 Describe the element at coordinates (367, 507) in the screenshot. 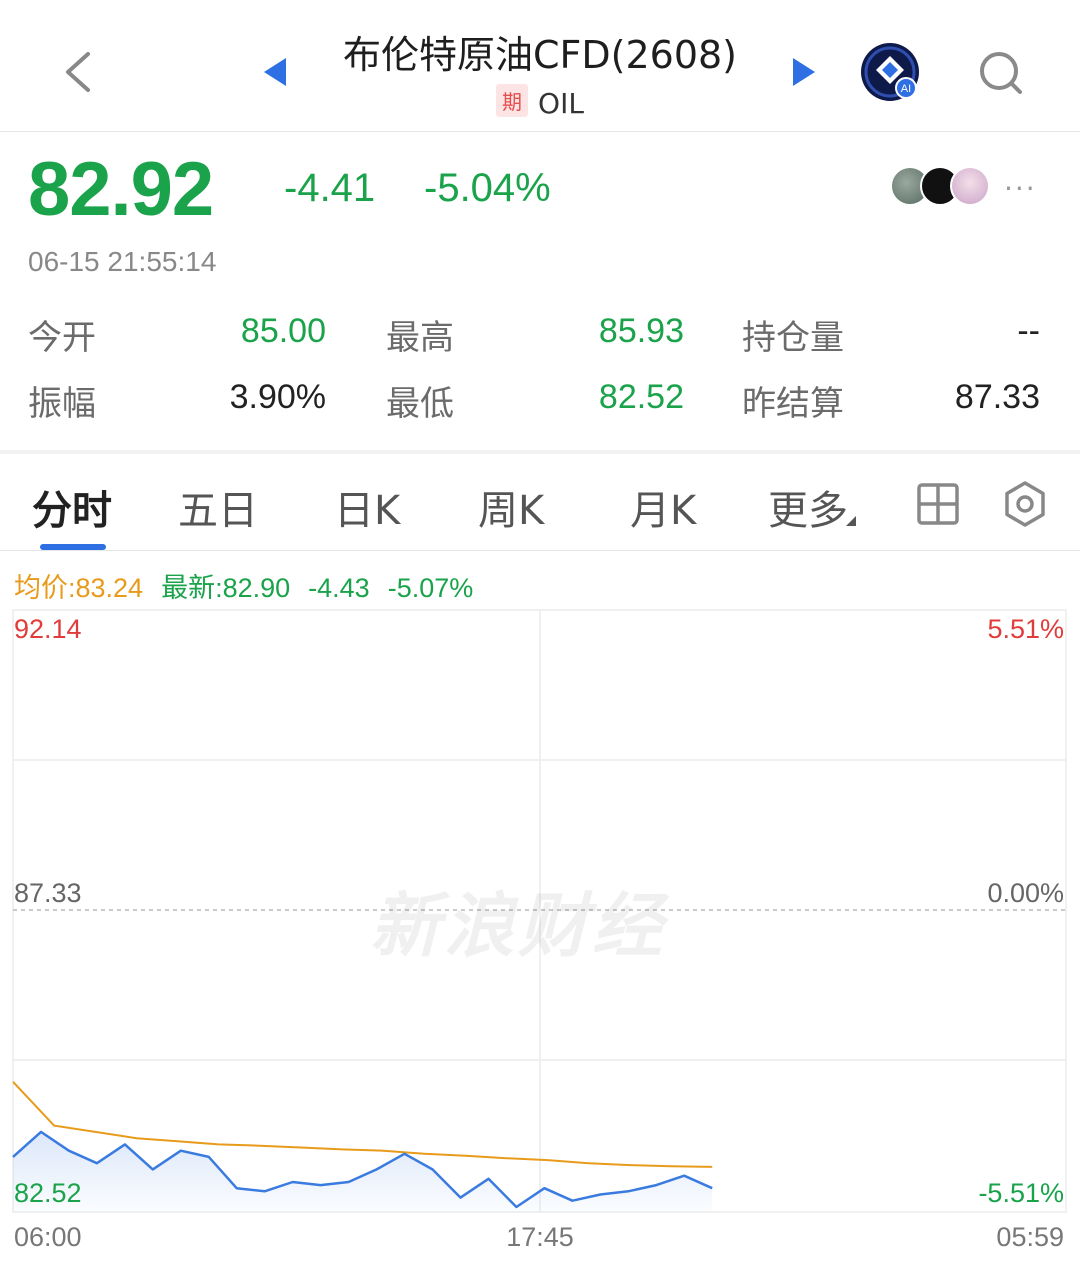

I see `tab-daily-k: 日K` at that location.